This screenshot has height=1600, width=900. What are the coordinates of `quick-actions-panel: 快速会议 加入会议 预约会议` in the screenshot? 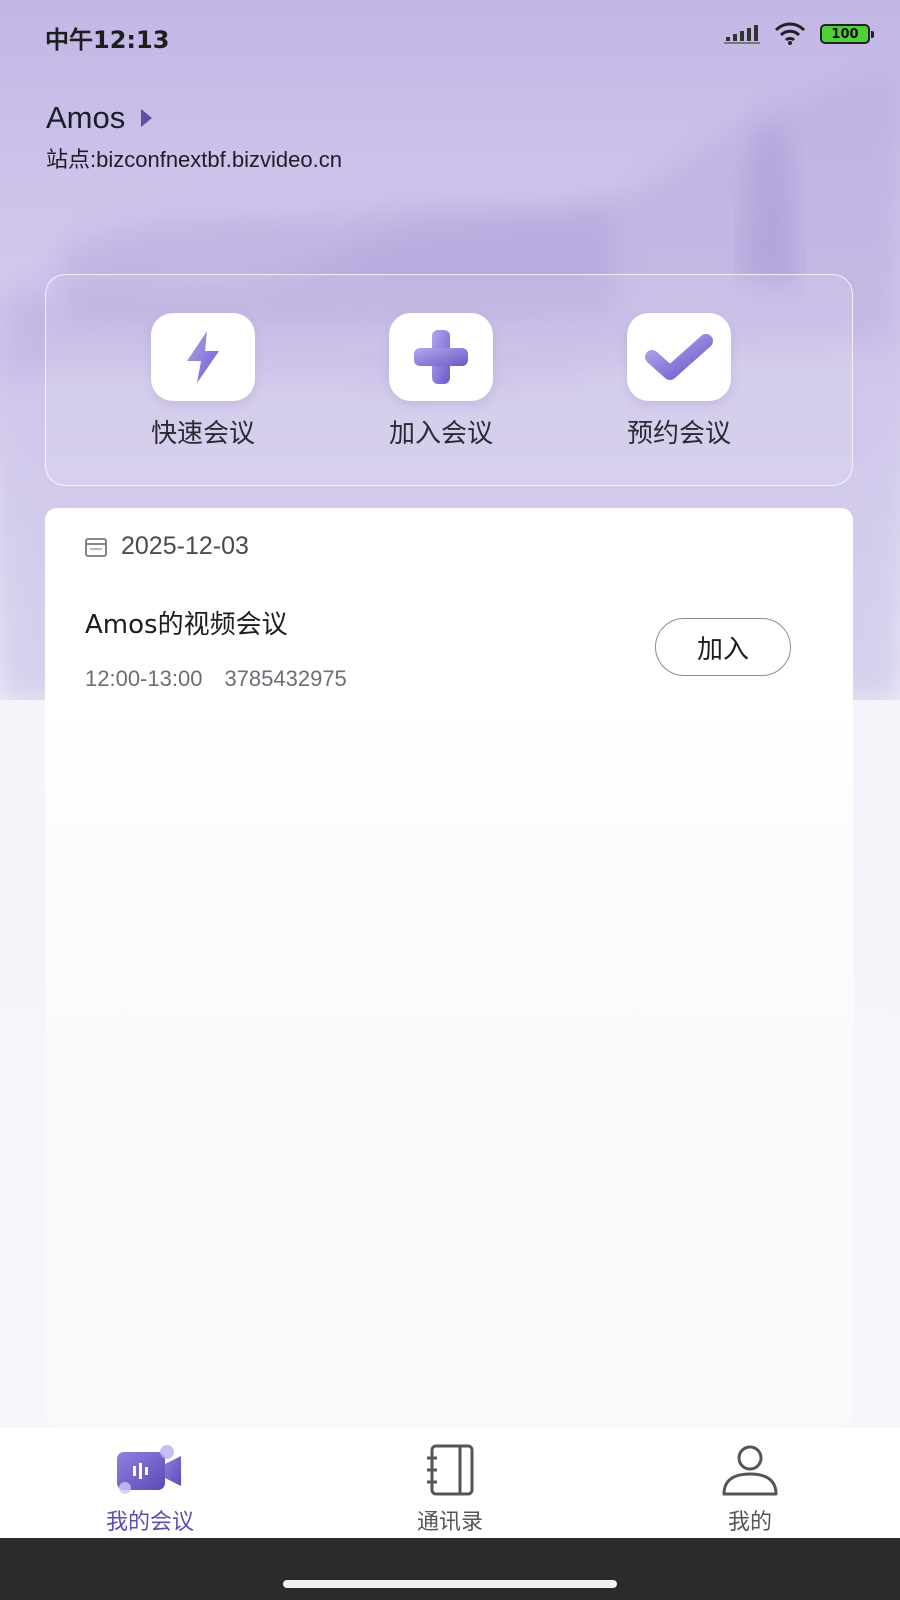 It's located at (449, 380).